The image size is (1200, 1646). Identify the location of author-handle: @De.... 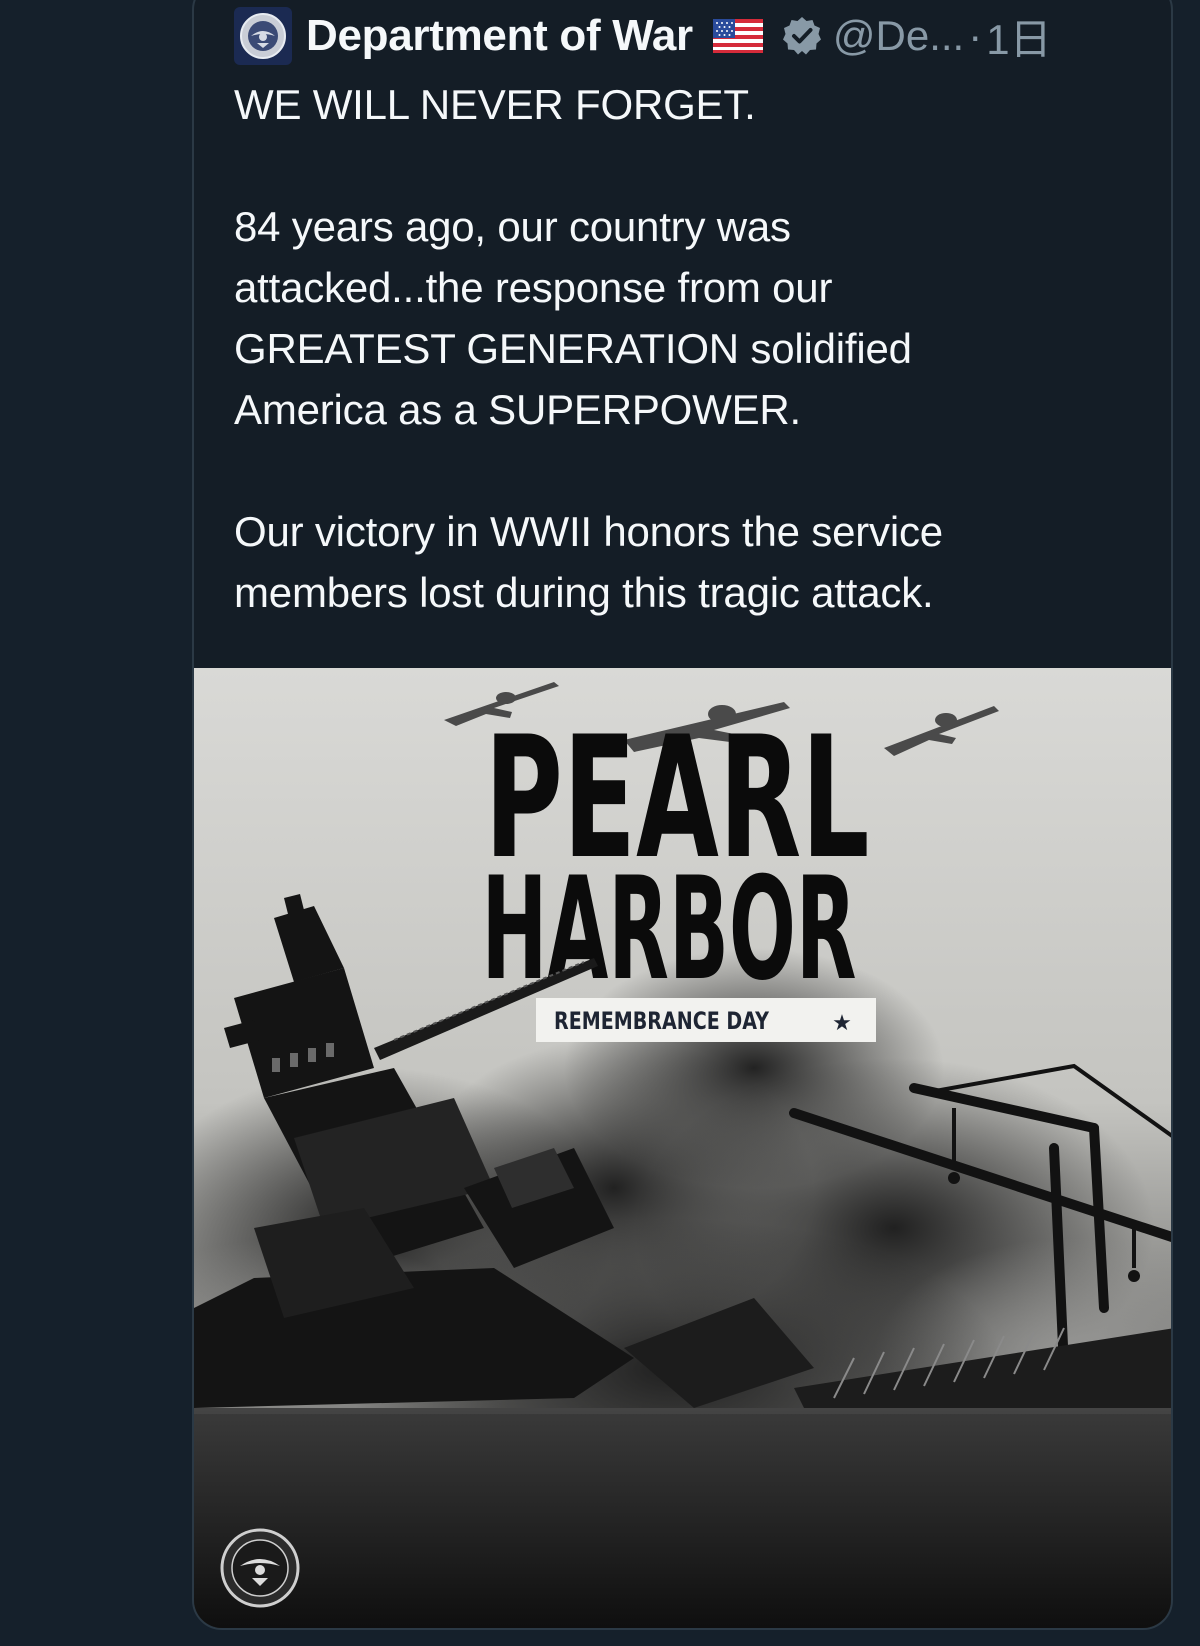
(898, 36).